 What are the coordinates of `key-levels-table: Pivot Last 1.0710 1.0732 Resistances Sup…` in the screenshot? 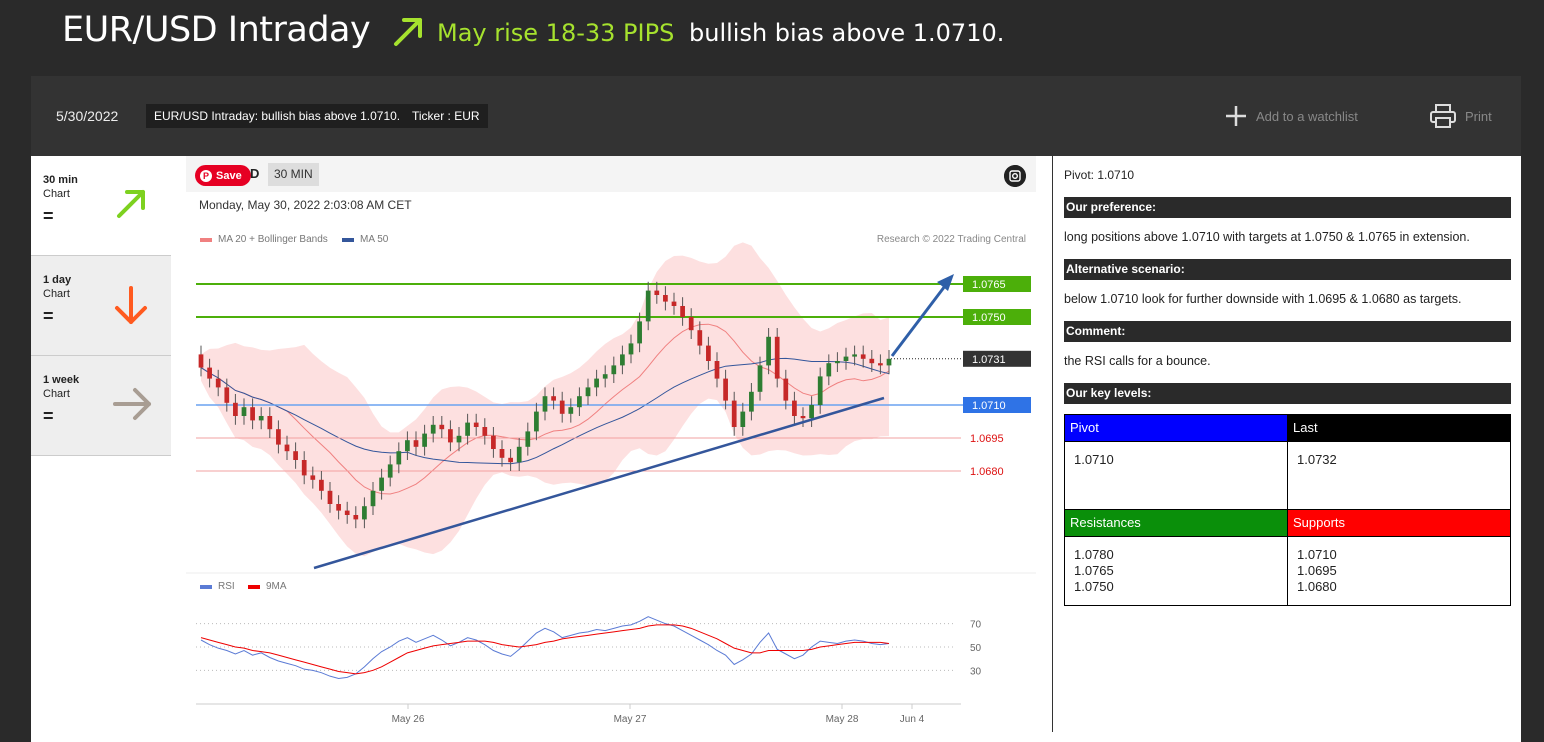 It's located at (1287, 510).